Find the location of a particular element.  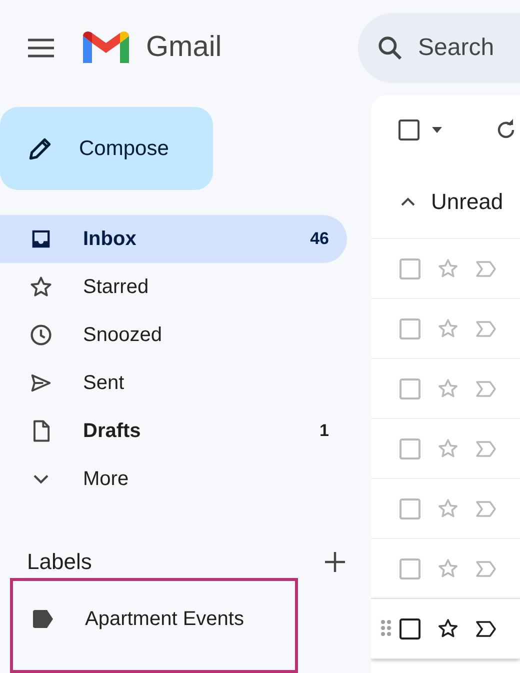

nav-item: Snoozed is located at coordinates (173, 335).